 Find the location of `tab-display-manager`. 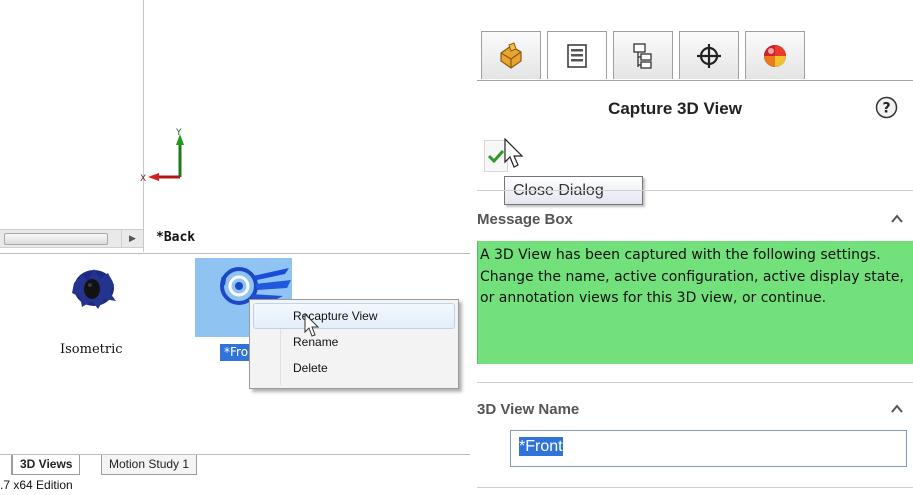

tab-display-manager is located at coordinates (775, 55).